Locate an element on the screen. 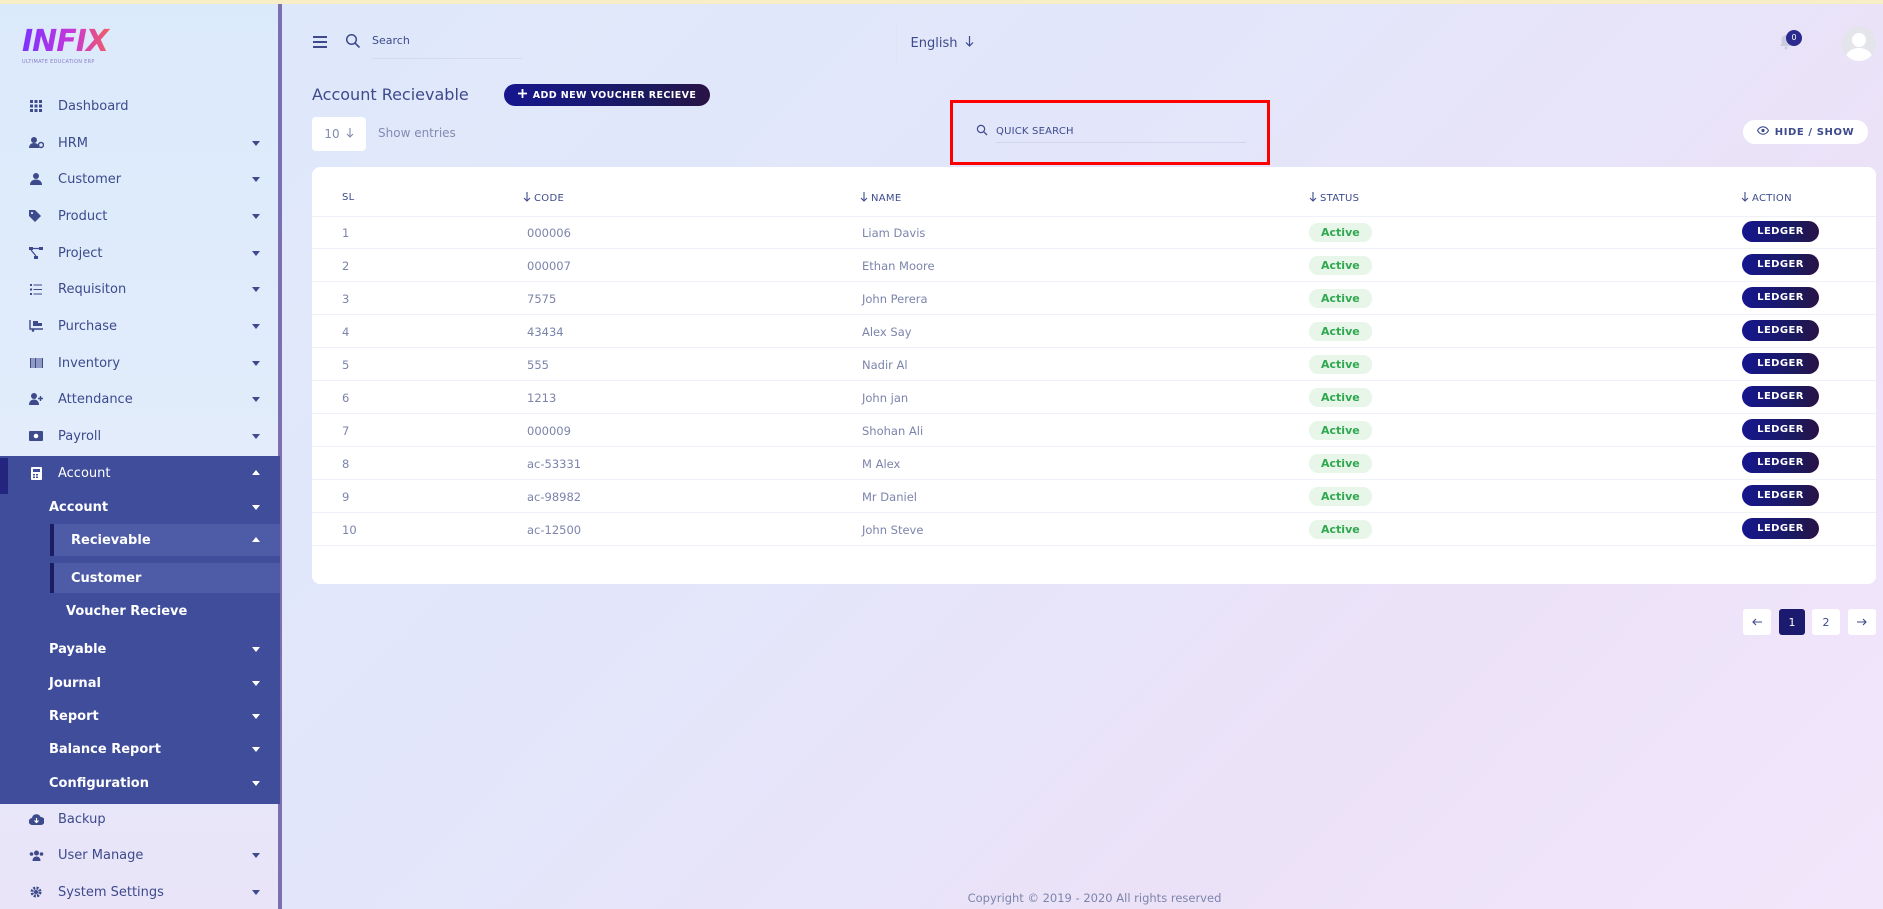 This screenshot has width=1883, height=909. logo: INFIX ULTIMATE EDUCATION ERP is located at coordinates (72, 48).